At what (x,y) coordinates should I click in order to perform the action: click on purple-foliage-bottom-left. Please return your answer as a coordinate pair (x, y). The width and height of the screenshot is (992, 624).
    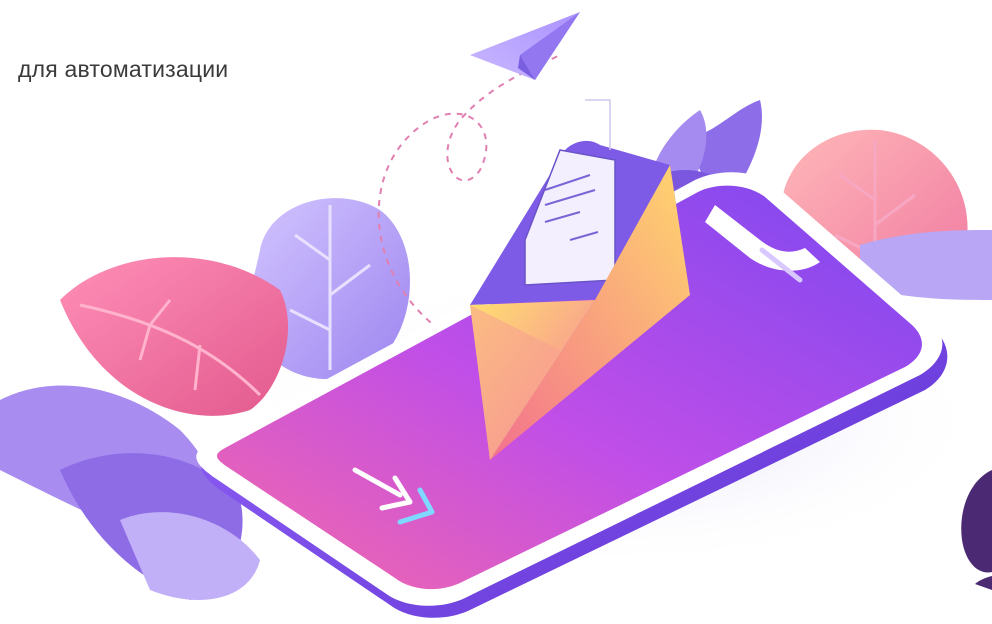
    Looking at the image, I should click on (130, 492).